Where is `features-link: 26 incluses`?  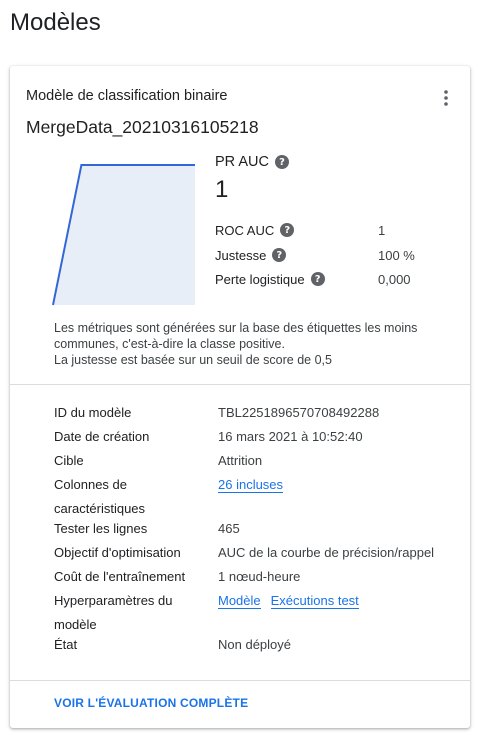 features-link: 26 incluses is located at coordinates (251, 485).